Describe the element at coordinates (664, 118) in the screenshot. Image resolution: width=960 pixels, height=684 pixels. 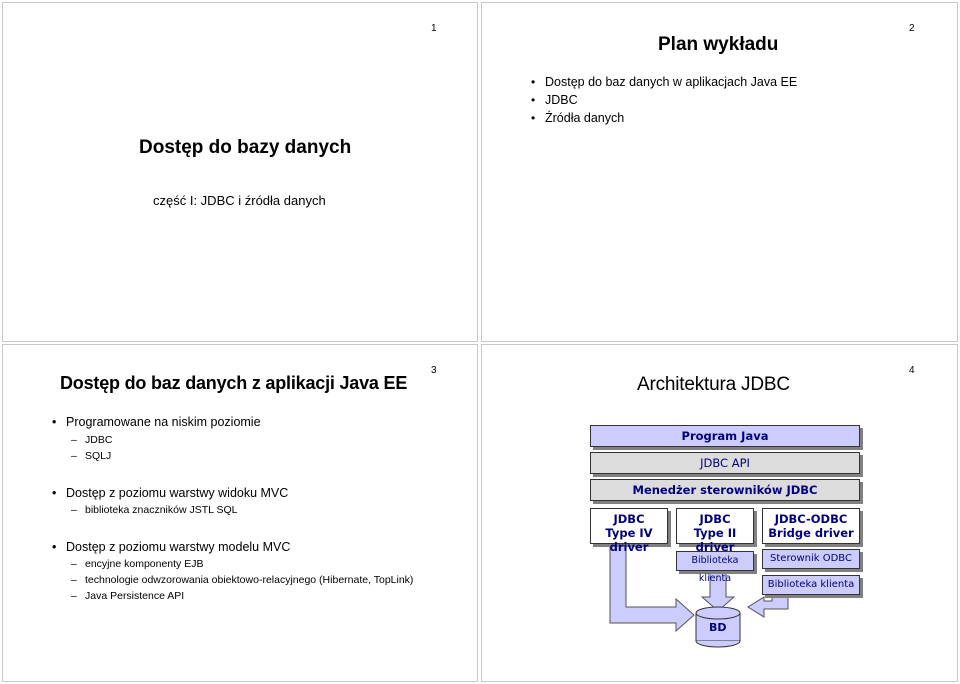
I see `bullet-item: Źródła danych` at that location.